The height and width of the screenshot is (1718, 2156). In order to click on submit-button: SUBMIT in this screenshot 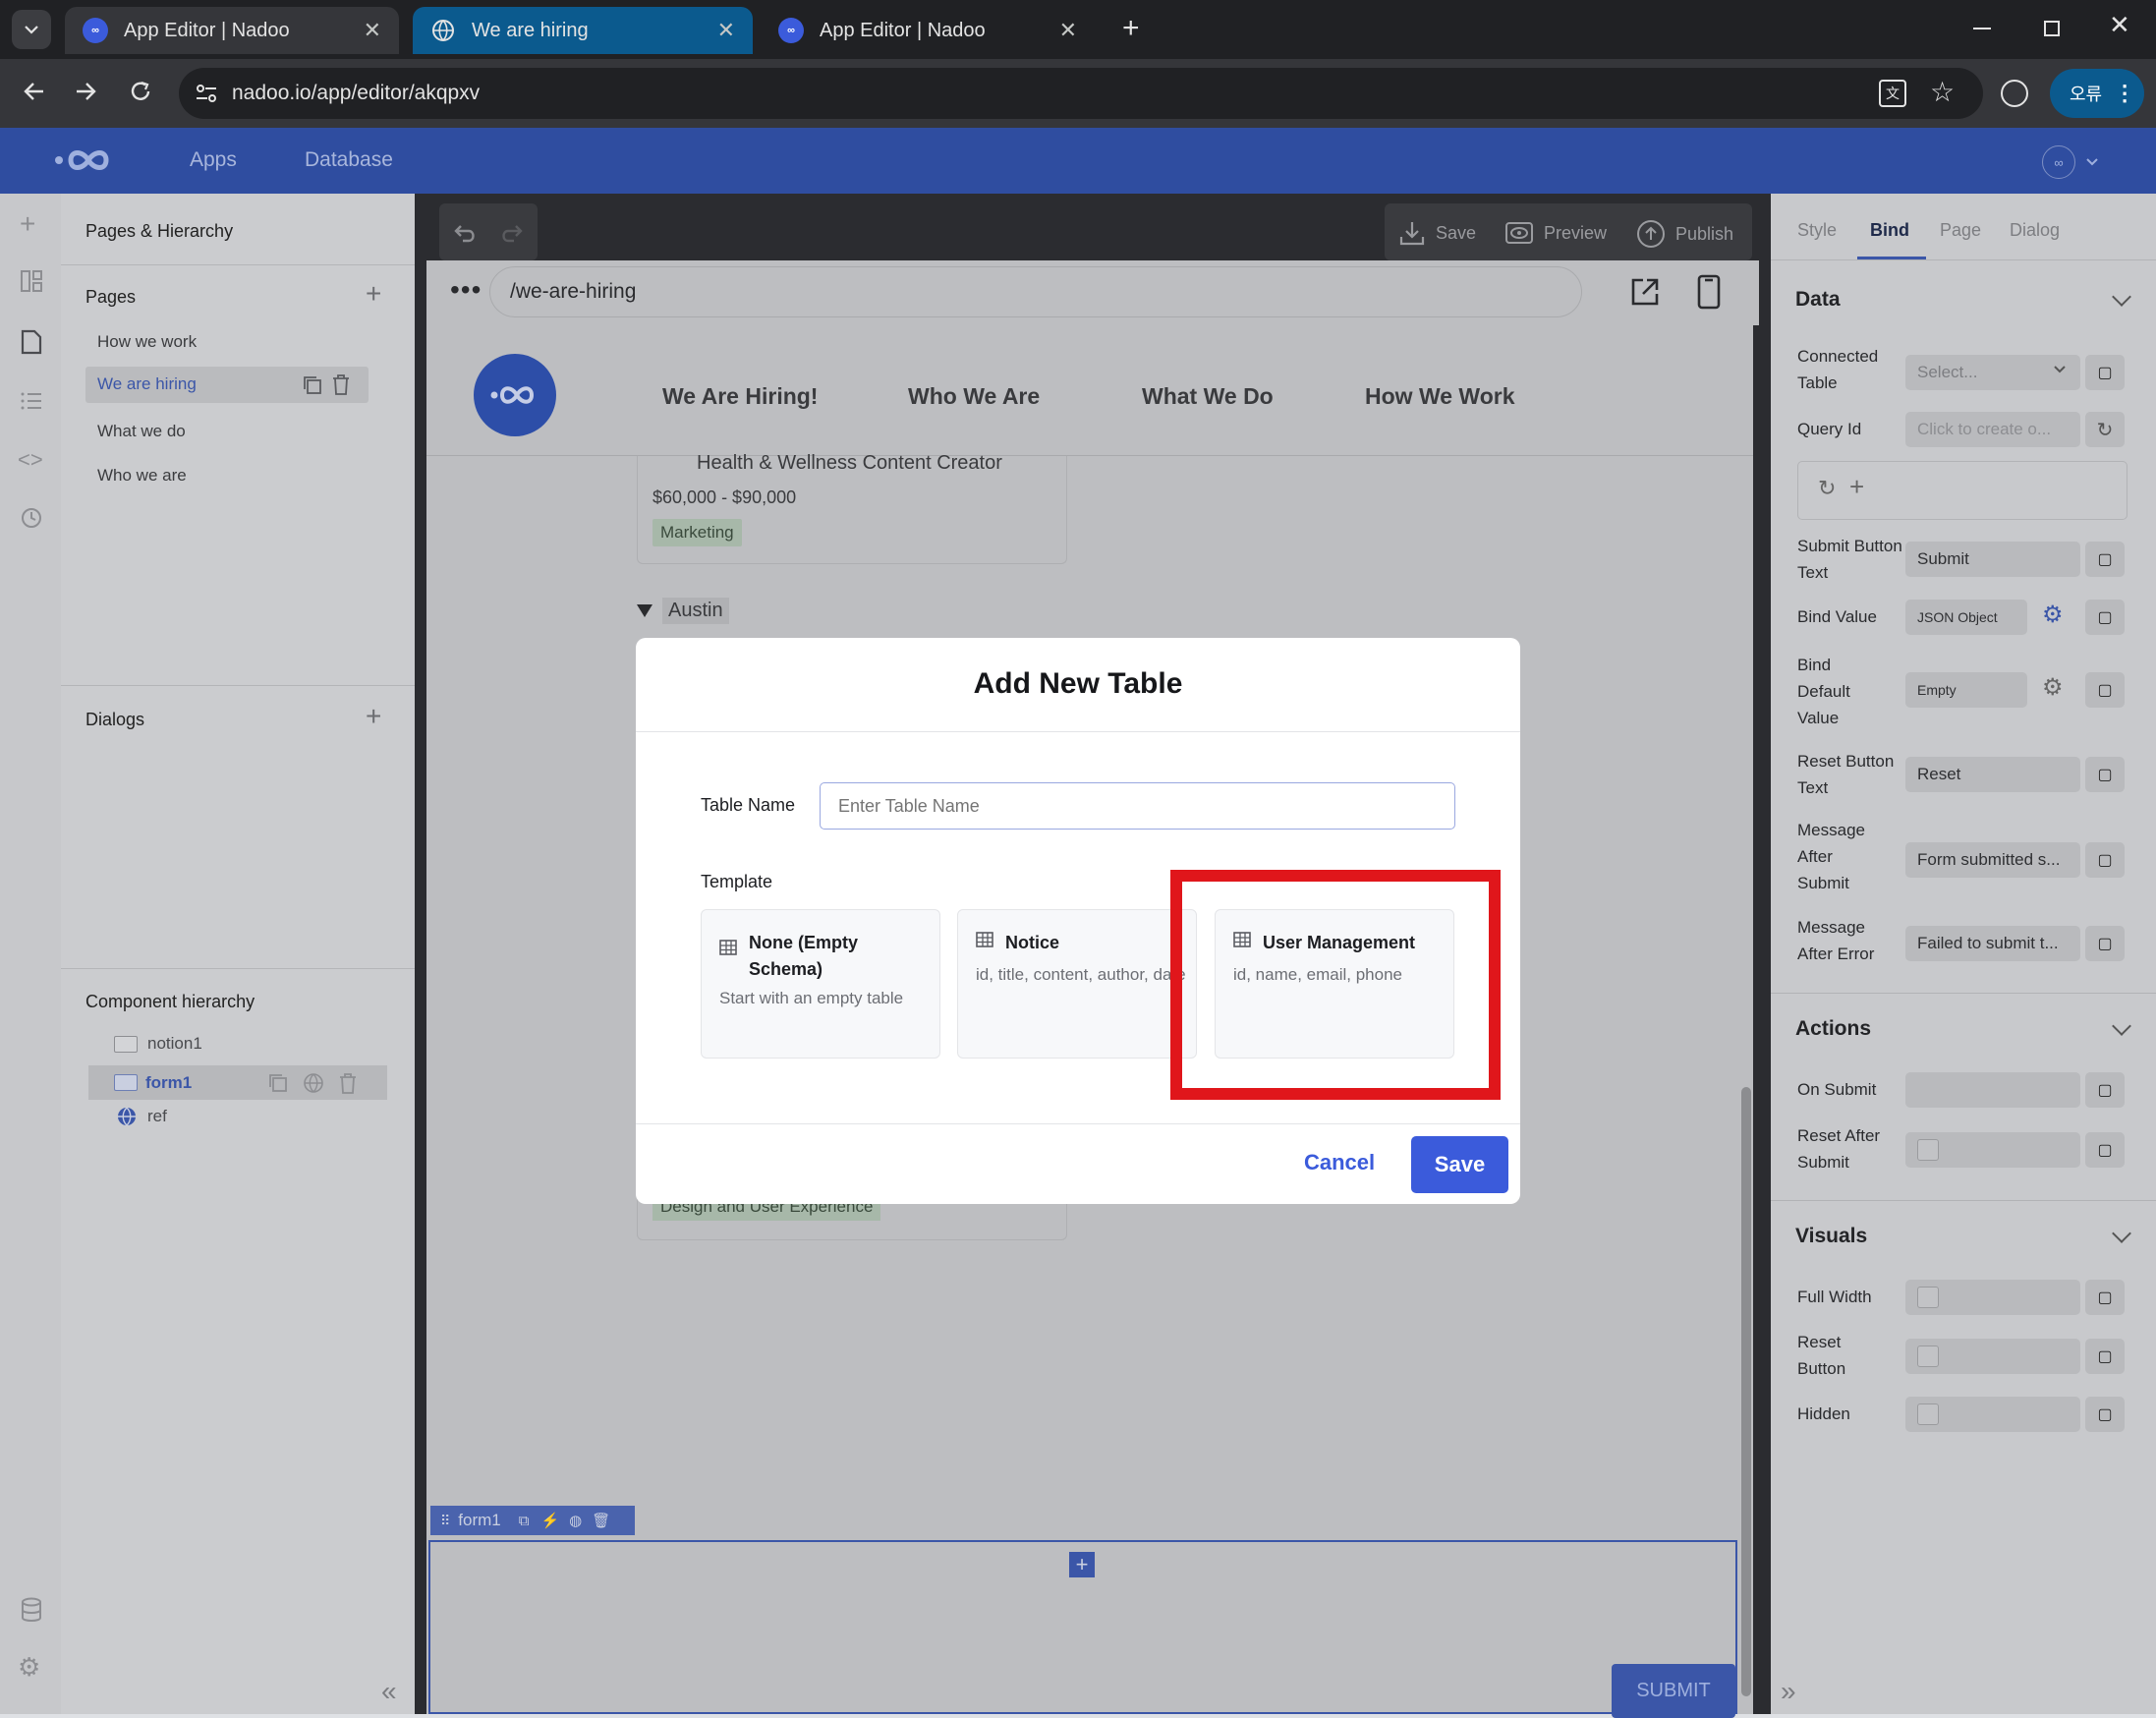, I will do `click(1673, 1691)`.